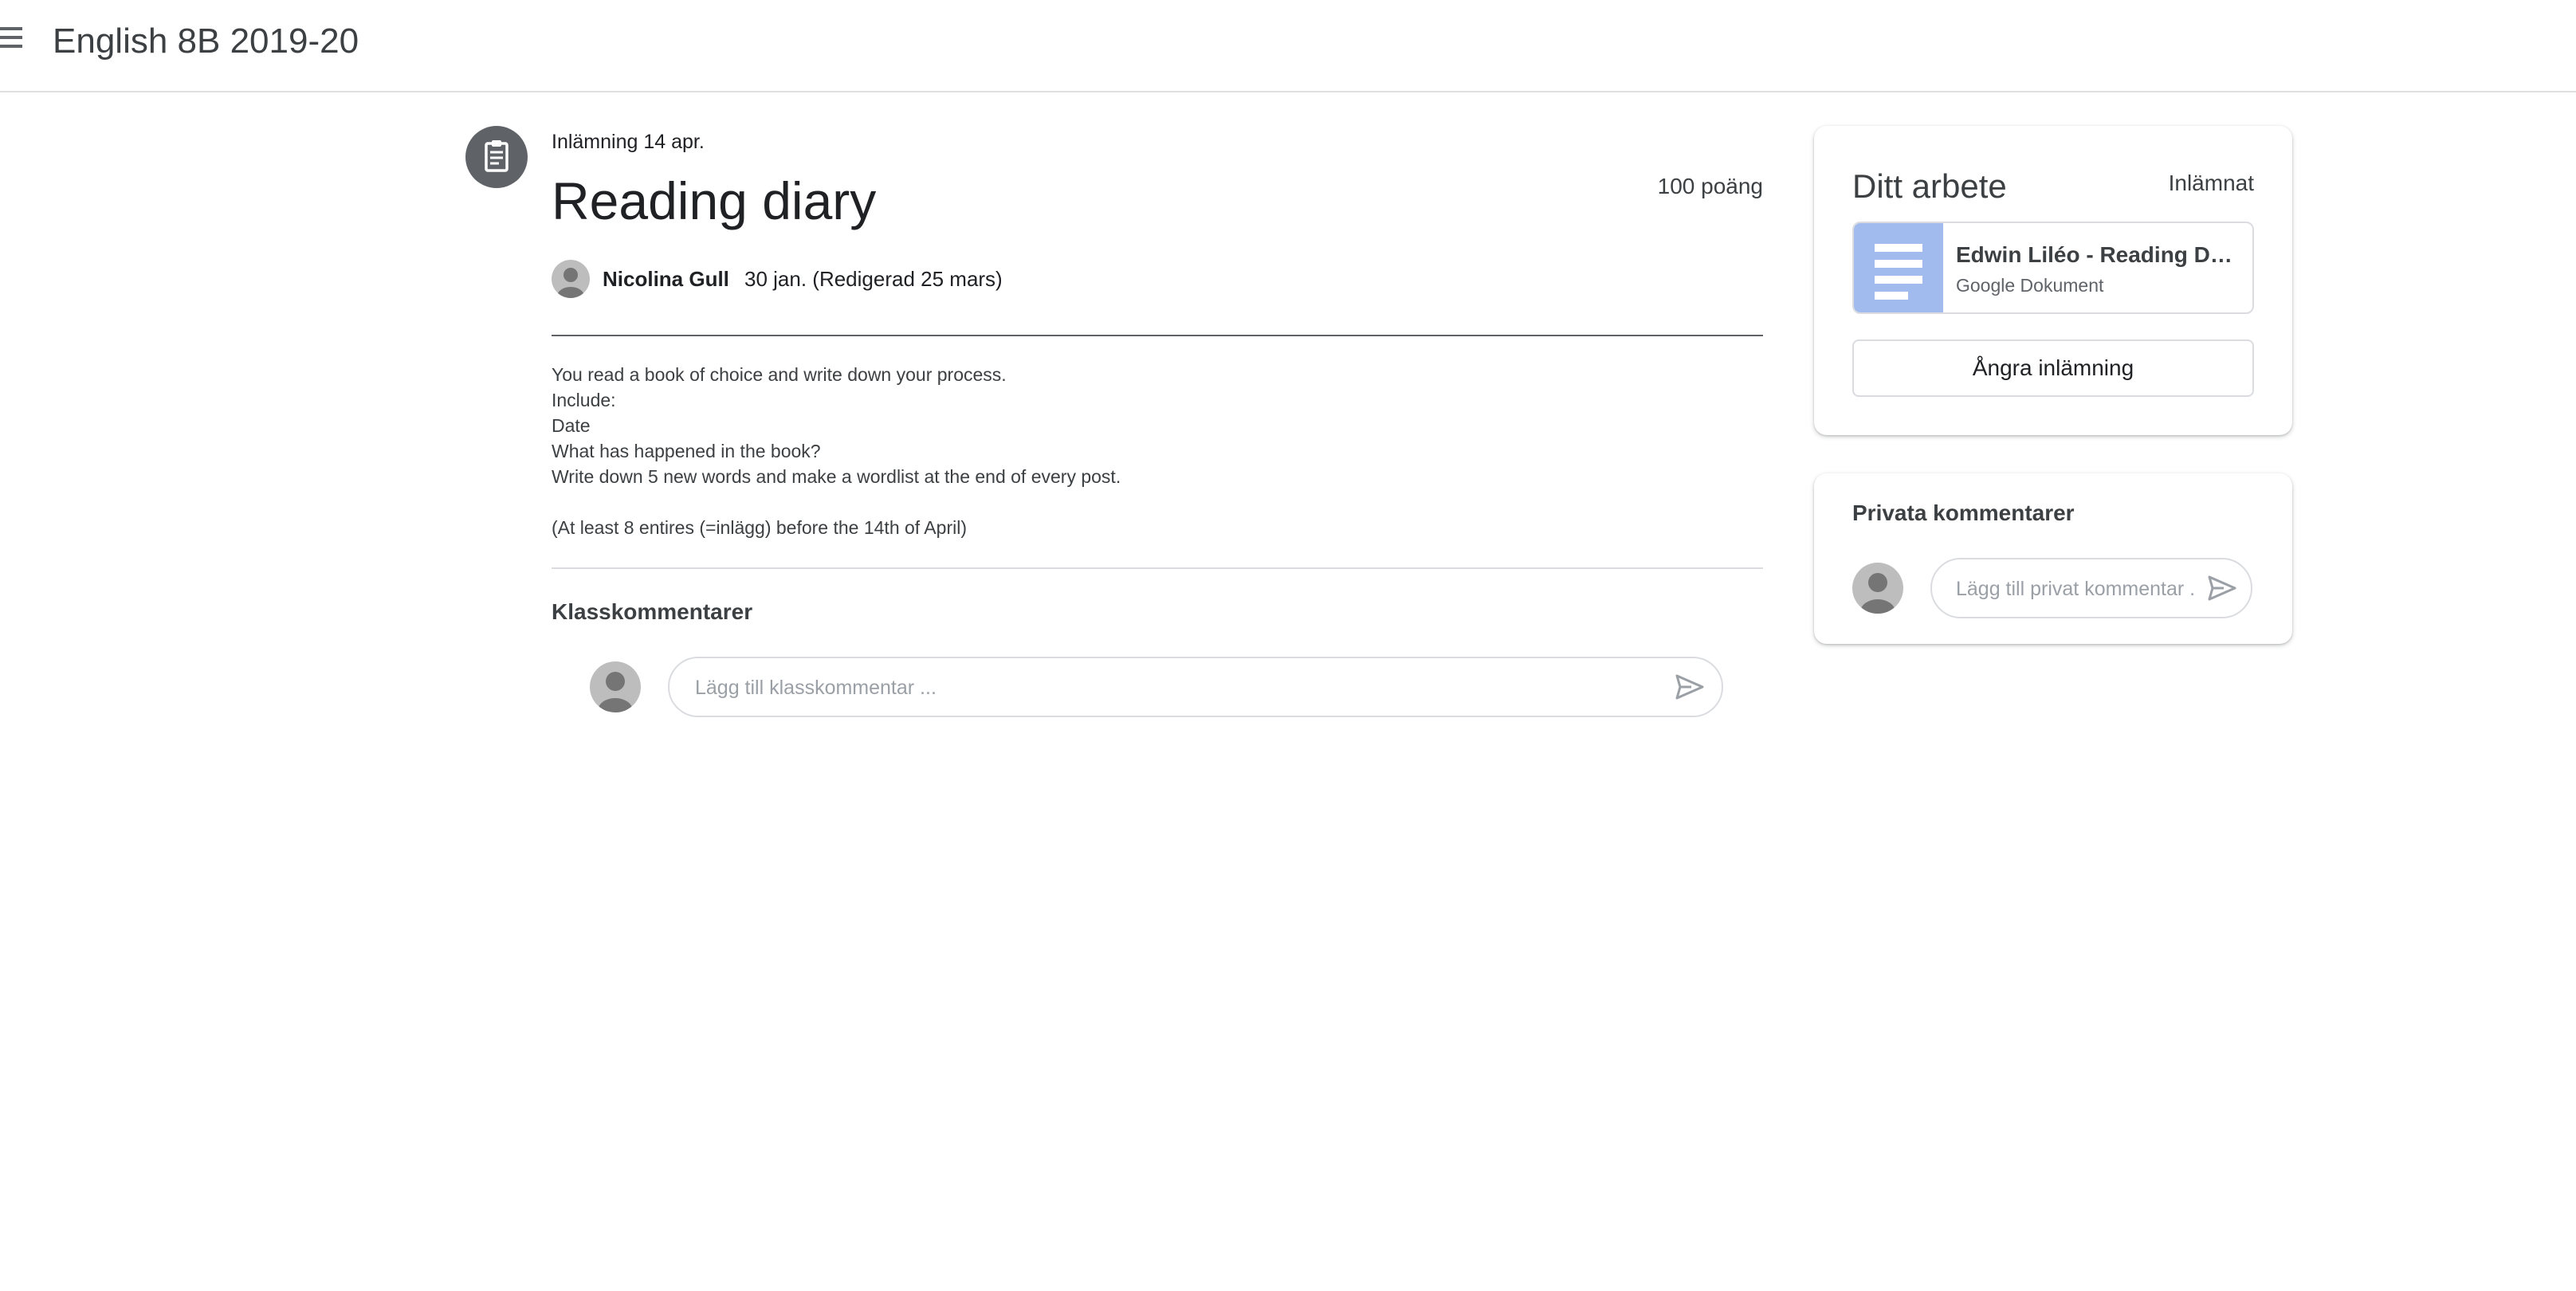  What do you see at coordinates (2211, 183) in the screenshot?
I see `status-badge: Inlämnat` at bounding box center [2211, 183].